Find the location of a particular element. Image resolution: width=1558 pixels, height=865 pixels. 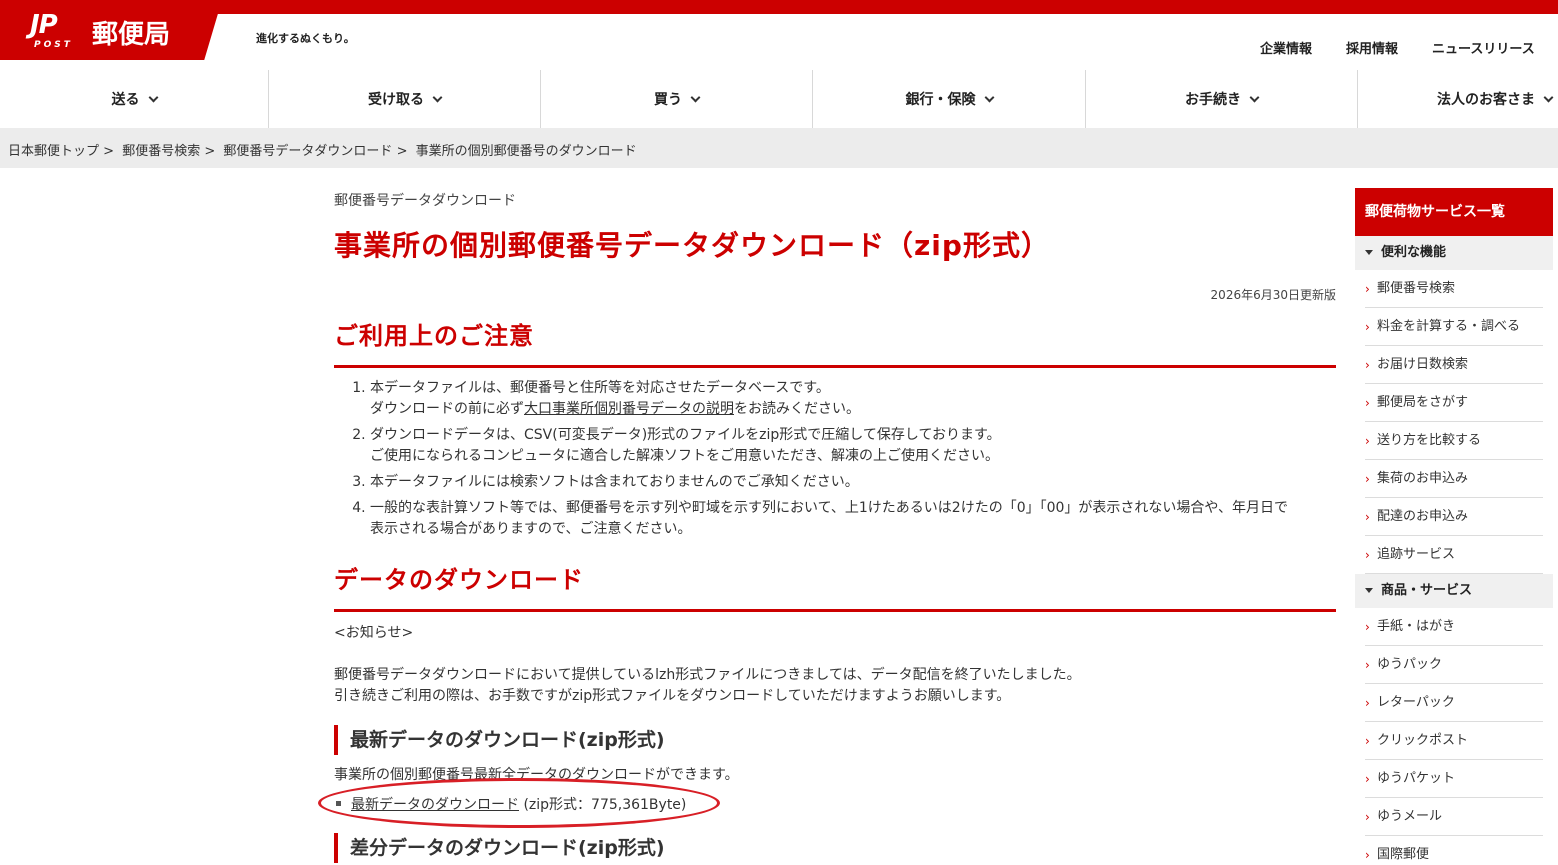

nav-label: お手続き is located at coordinates (1213, 100).